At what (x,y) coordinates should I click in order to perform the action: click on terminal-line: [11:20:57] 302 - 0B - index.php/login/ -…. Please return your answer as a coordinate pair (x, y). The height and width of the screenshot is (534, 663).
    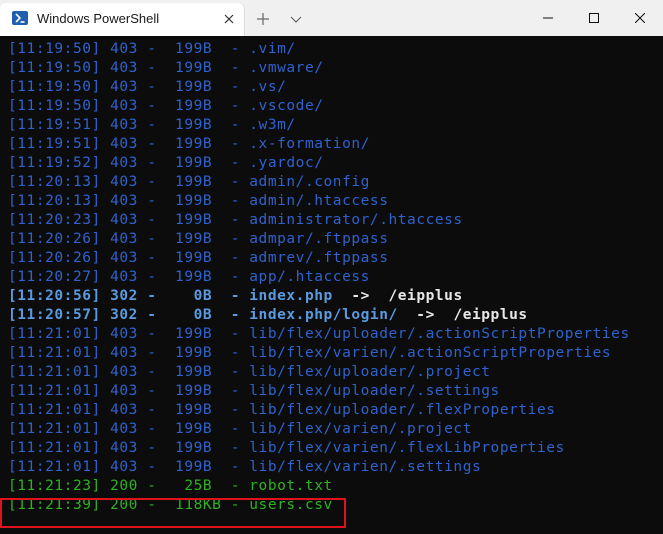
    Looking at the image, I should click on (335, 315).